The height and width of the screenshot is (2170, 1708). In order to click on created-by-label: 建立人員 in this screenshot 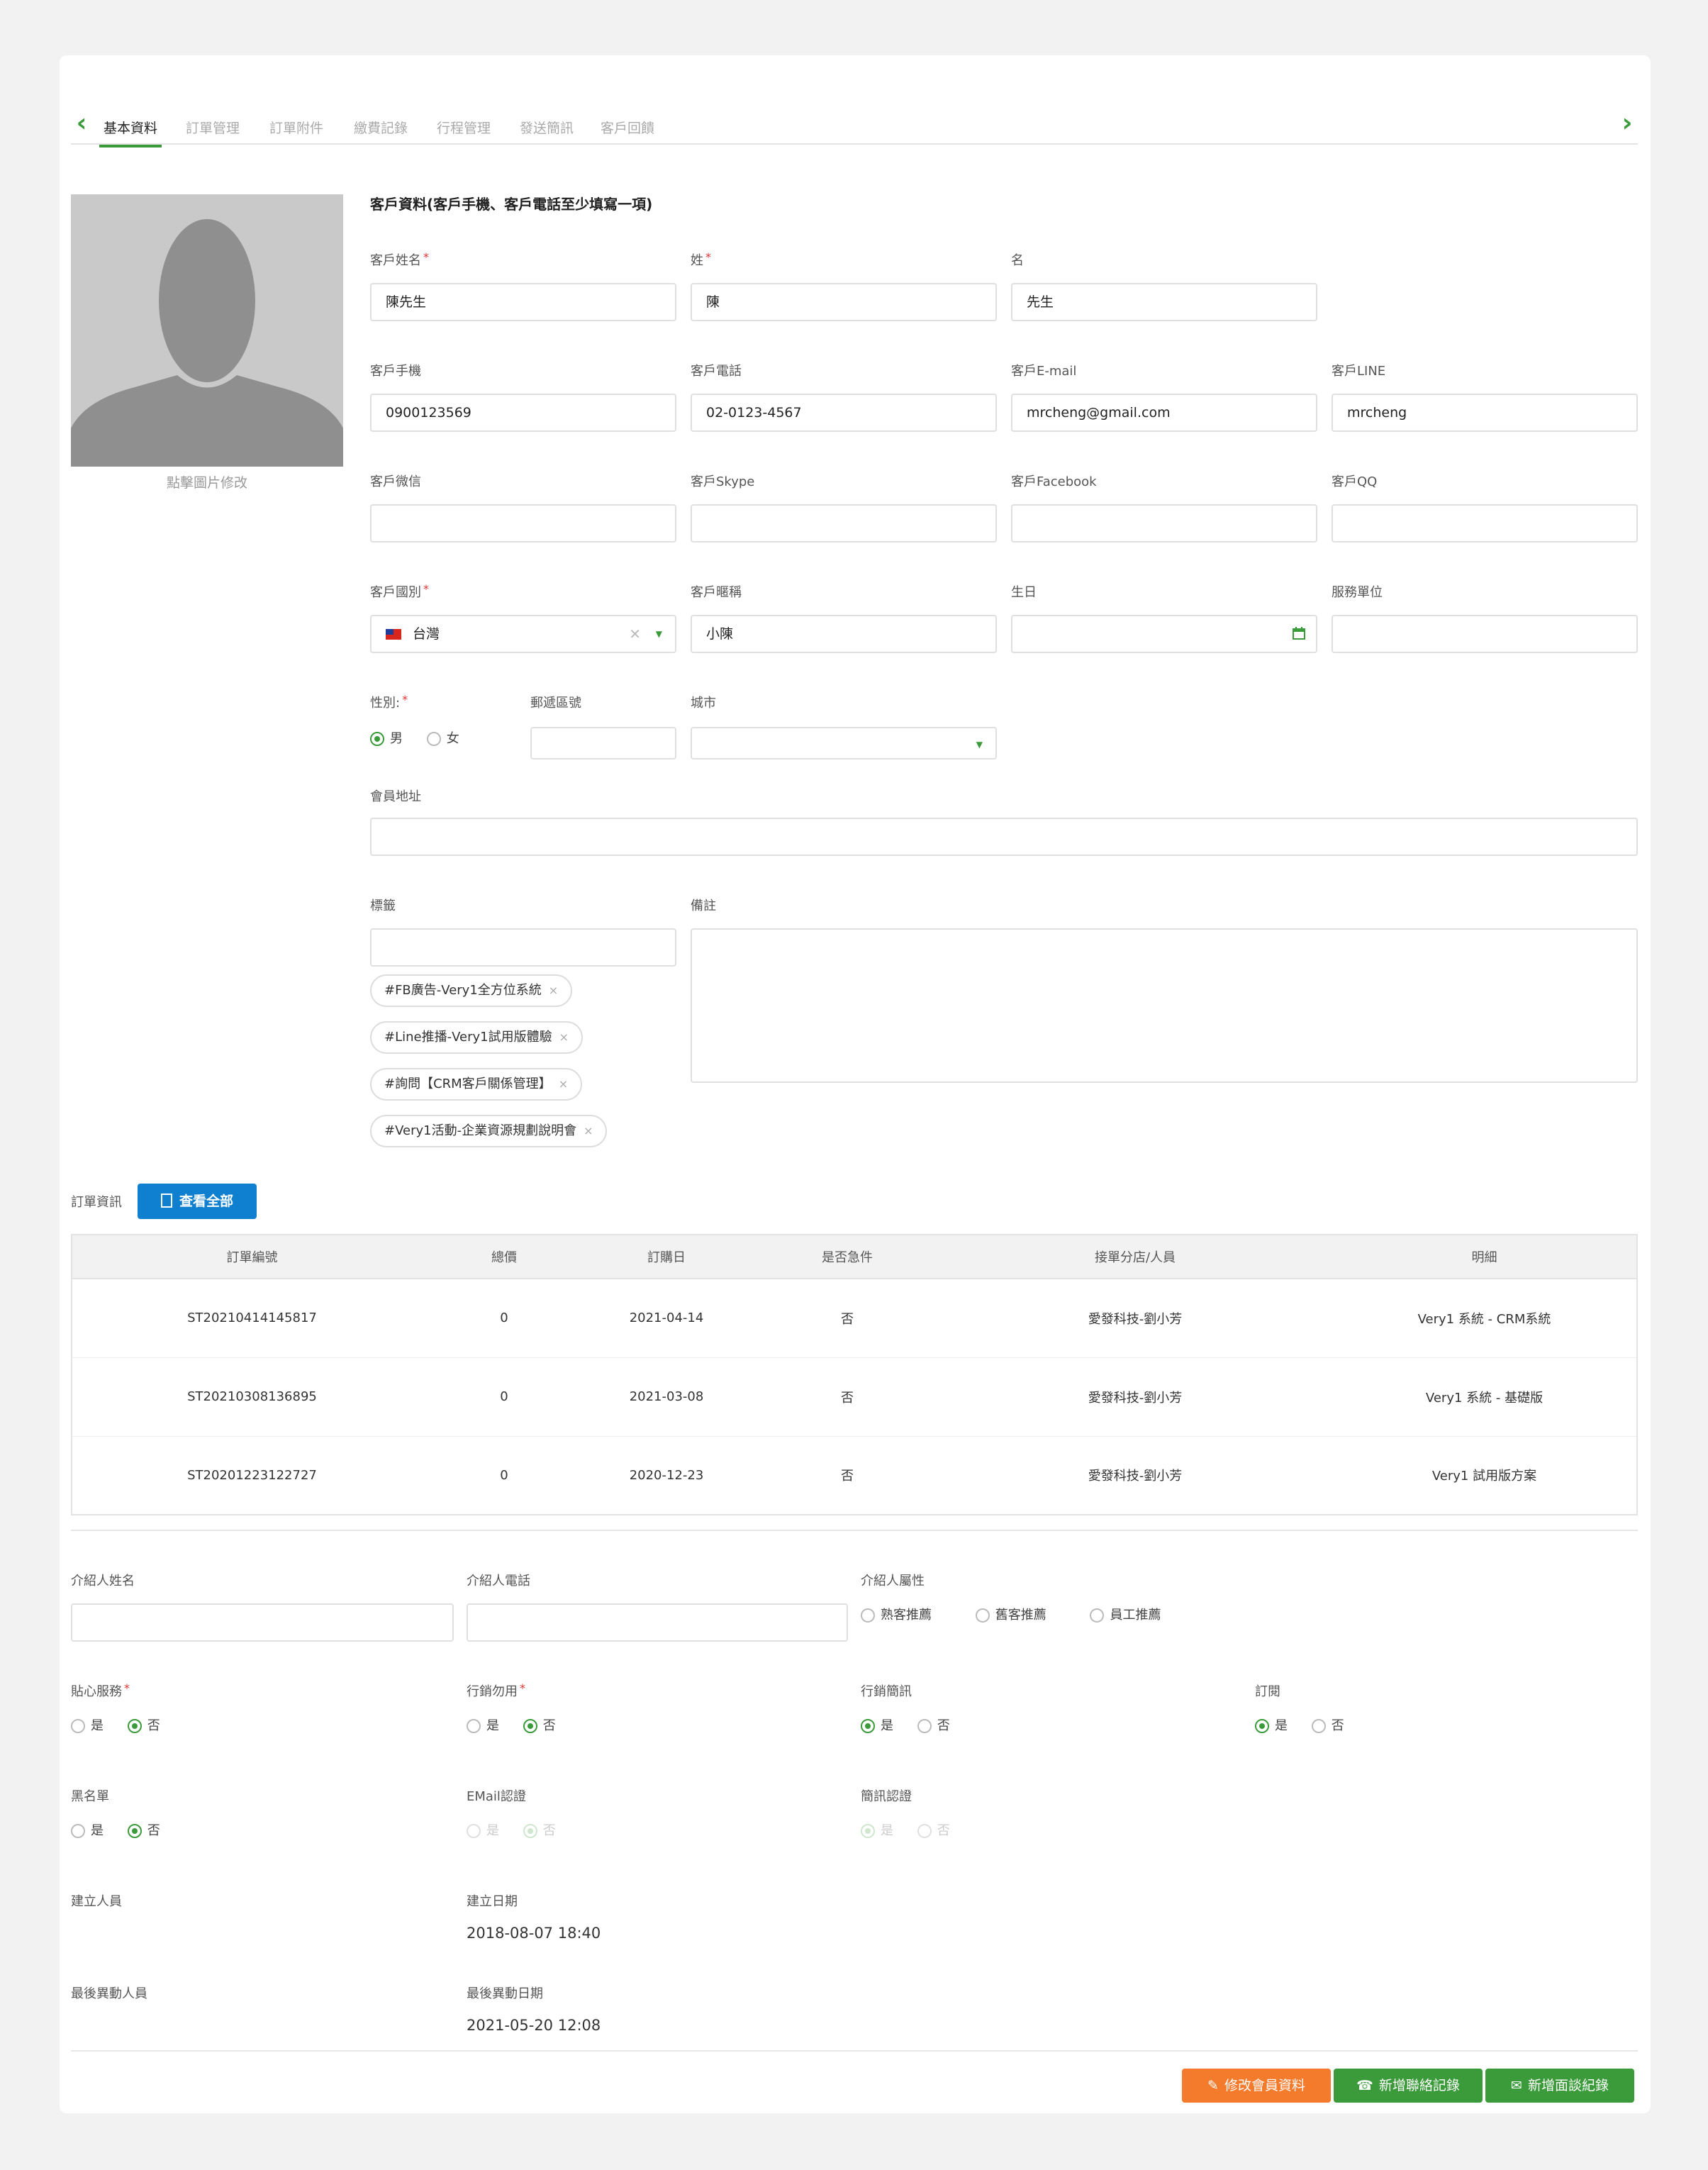, I will do `click(97, 1901)`.